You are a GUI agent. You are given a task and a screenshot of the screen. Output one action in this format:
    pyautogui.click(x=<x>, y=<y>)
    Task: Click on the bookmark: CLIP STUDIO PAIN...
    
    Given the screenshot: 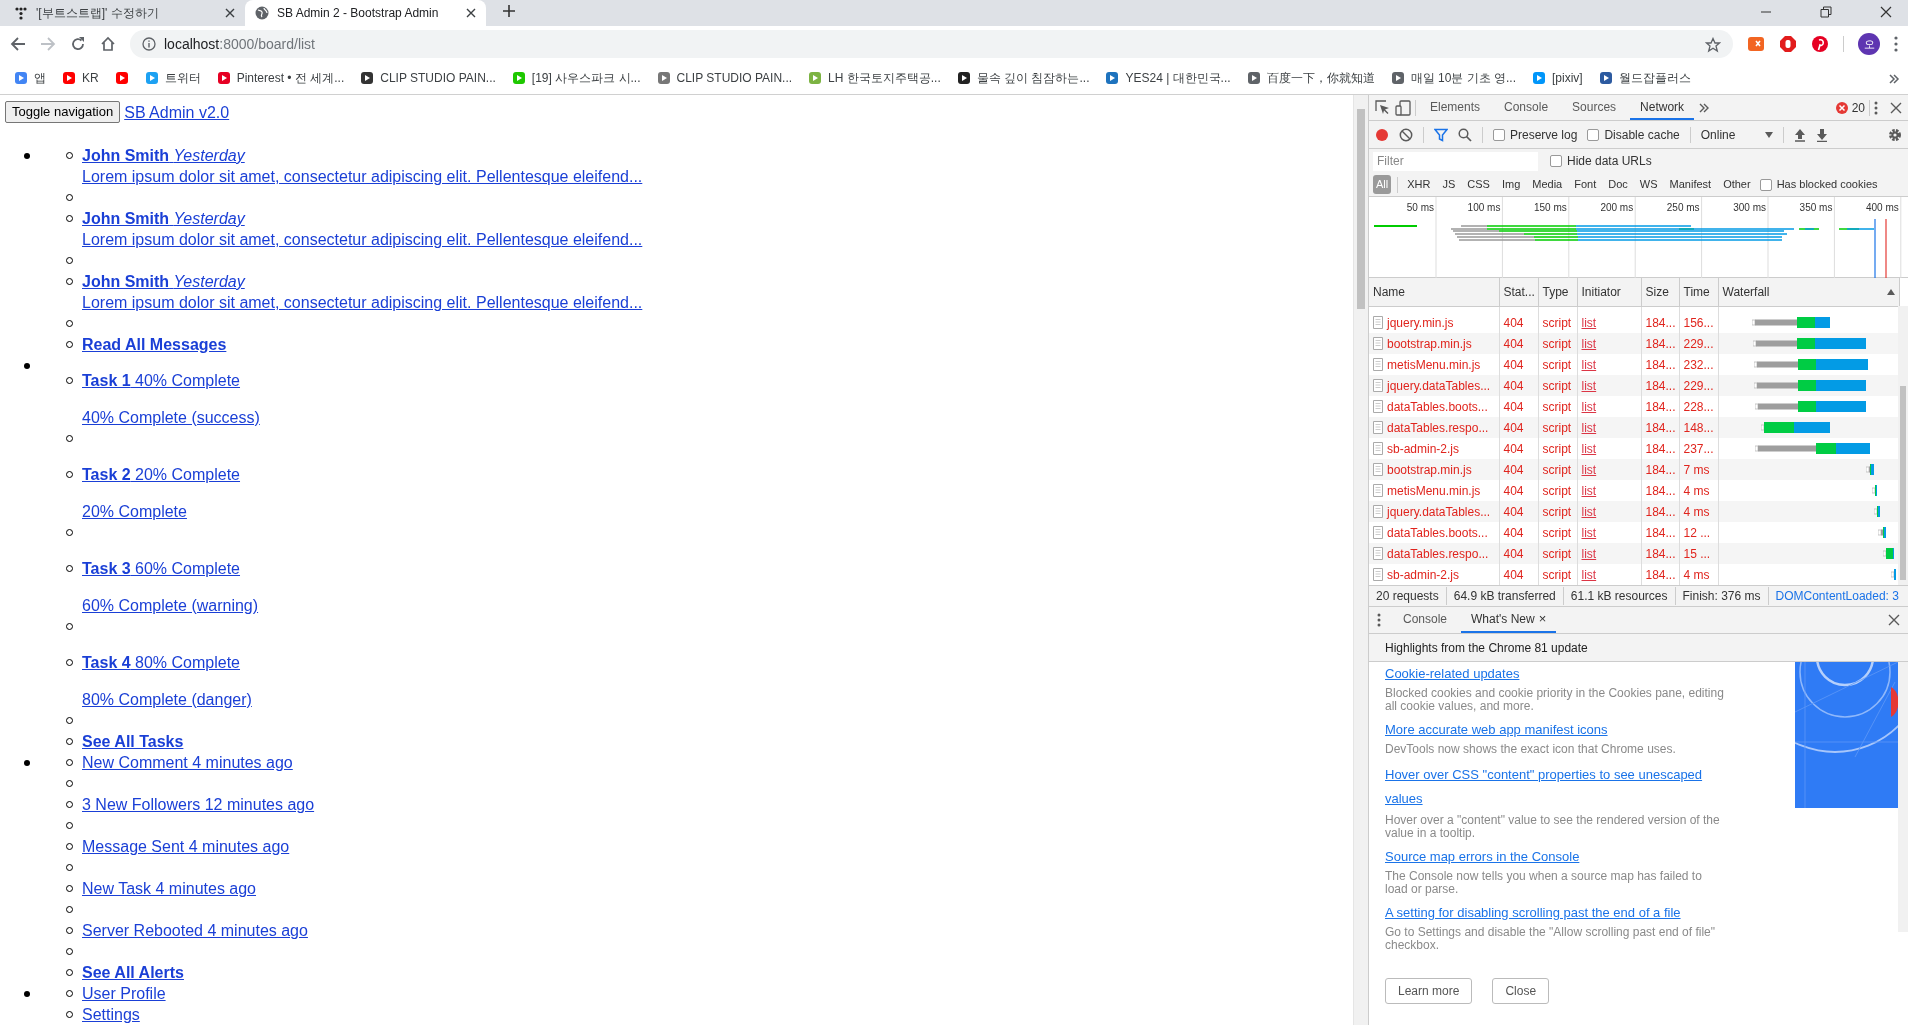 What is the action you would take?
    pyautogui.click(x=428, y=78)
    